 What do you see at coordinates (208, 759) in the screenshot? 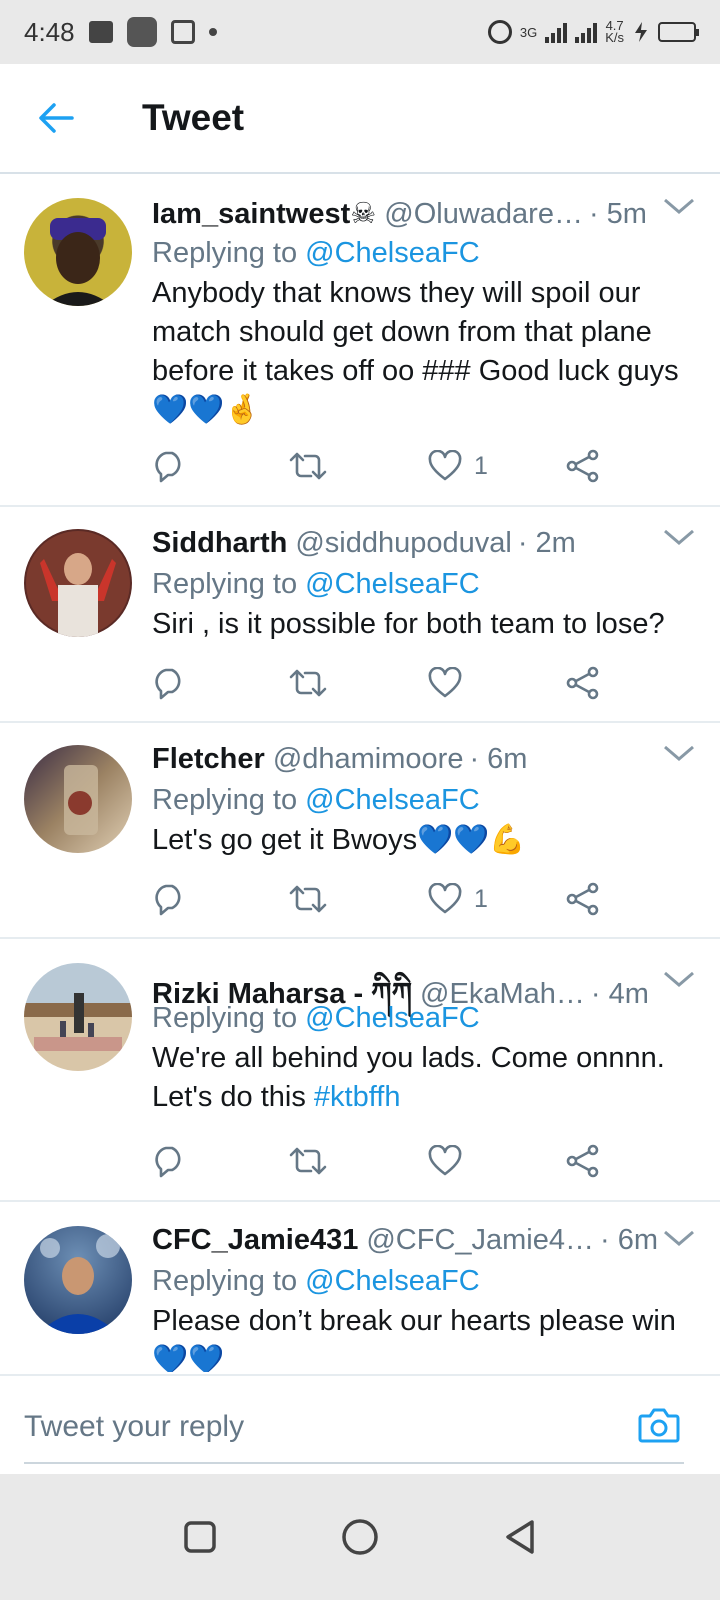
I see `author-name: Fletcher` at bounding box center [208, 759].